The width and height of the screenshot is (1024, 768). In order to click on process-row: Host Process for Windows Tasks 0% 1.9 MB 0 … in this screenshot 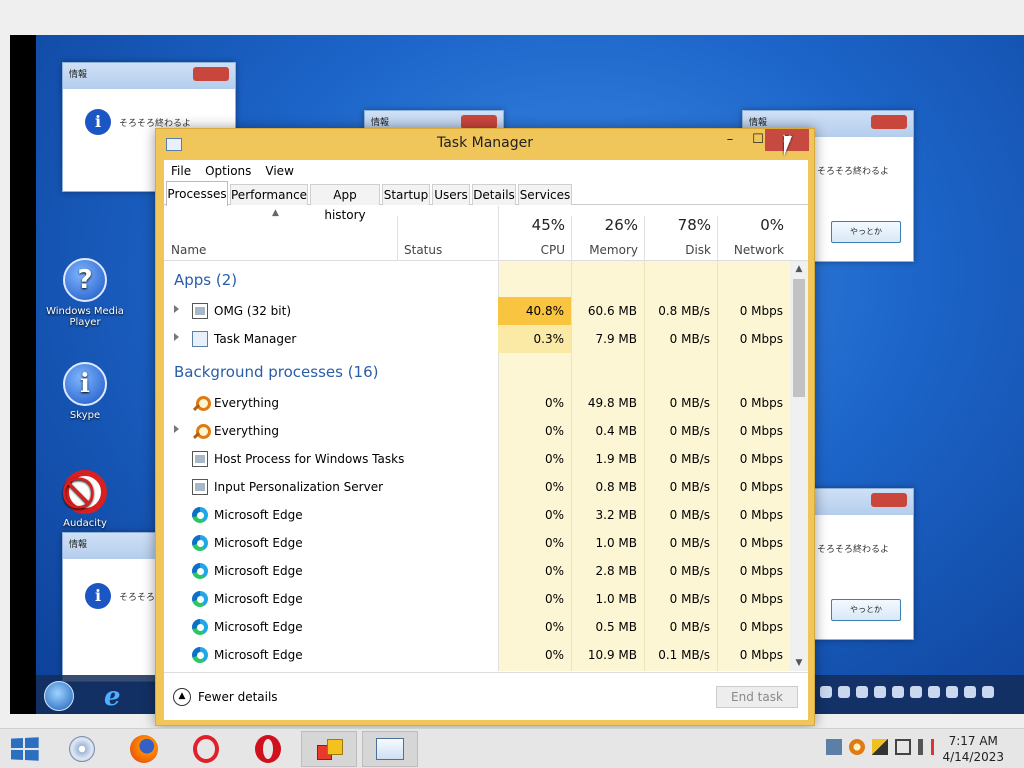, I will do `click(477, 459)`.